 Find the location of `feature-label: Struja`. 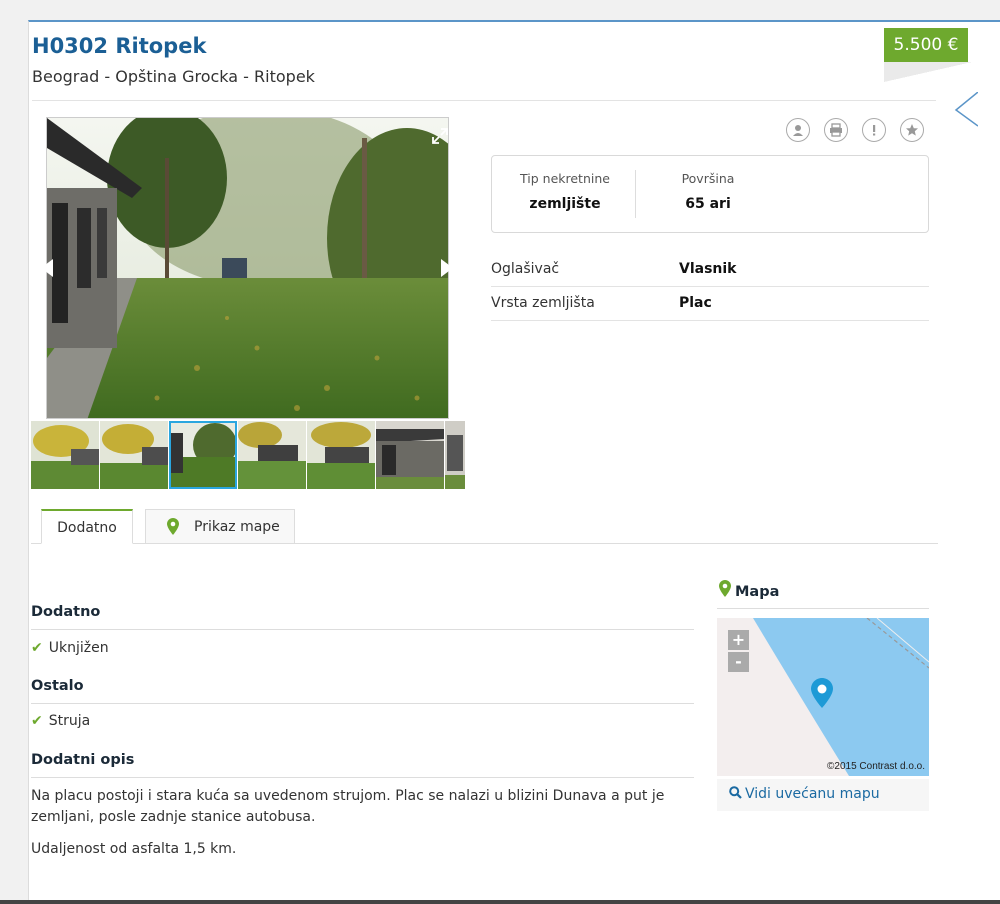

feature-label: Struja is located at coordinates (69, 721).